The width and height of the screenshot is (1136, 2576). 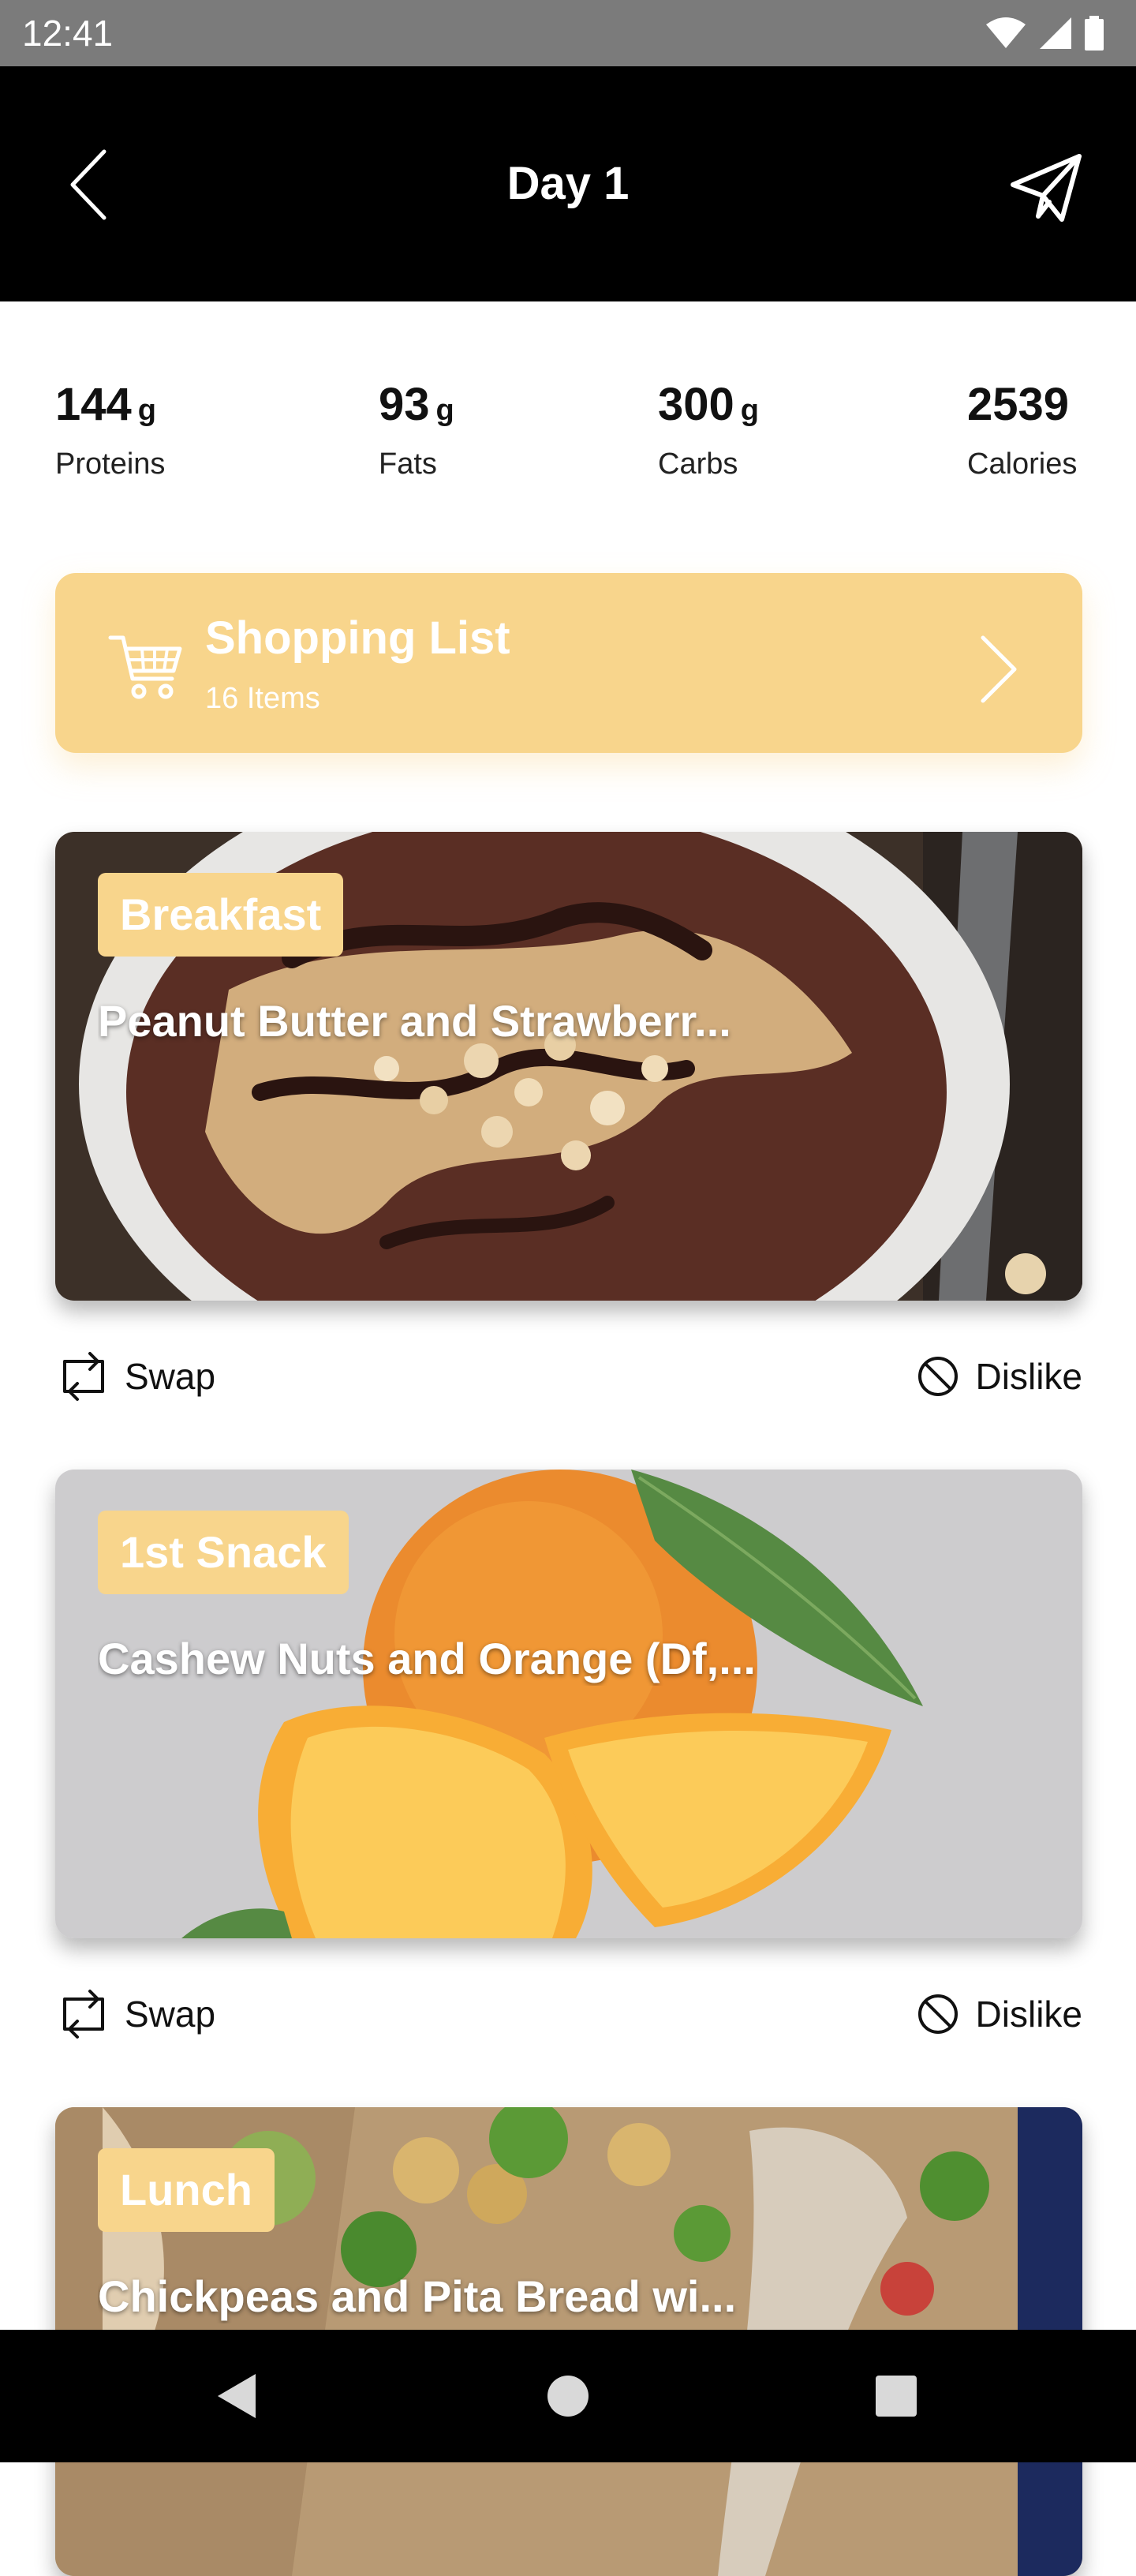 What do you see at coordinates (1006, 32) in the screenshot?
I see `wifi-icon` at bounding box center [1006, 32].